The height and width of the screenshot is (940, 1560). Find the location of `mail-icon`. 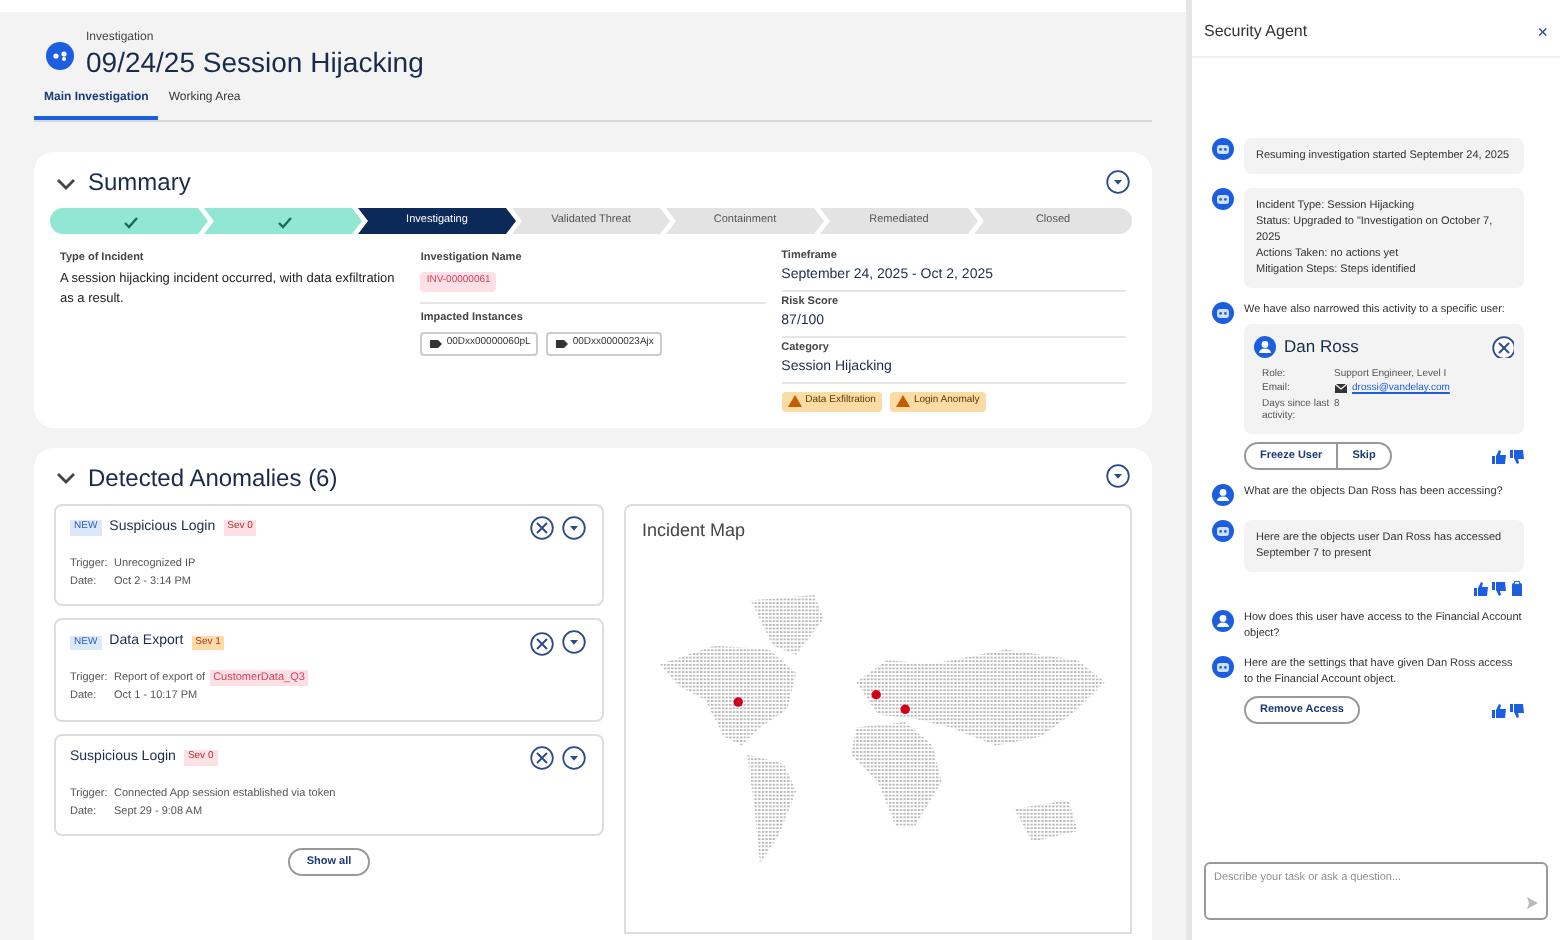

mail-icon is located at coordinates (1341, 388).